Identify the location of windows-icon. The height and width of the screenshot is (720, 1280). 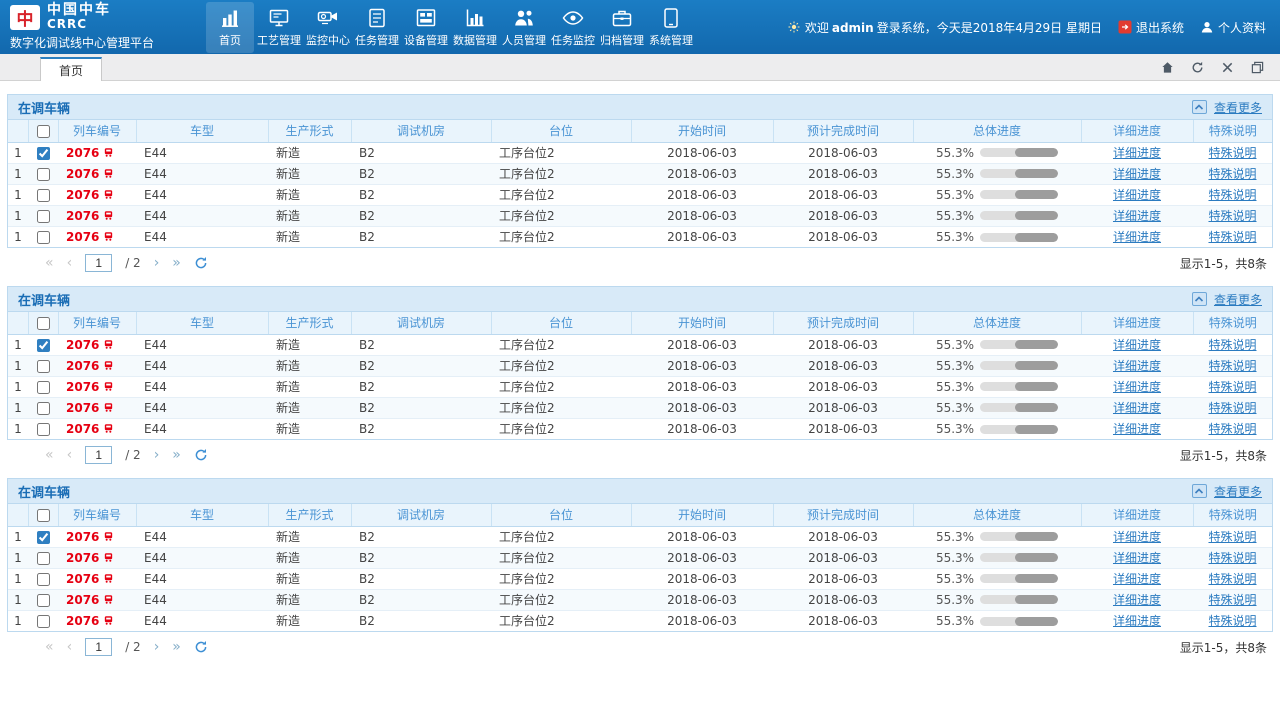
(1257, 67).